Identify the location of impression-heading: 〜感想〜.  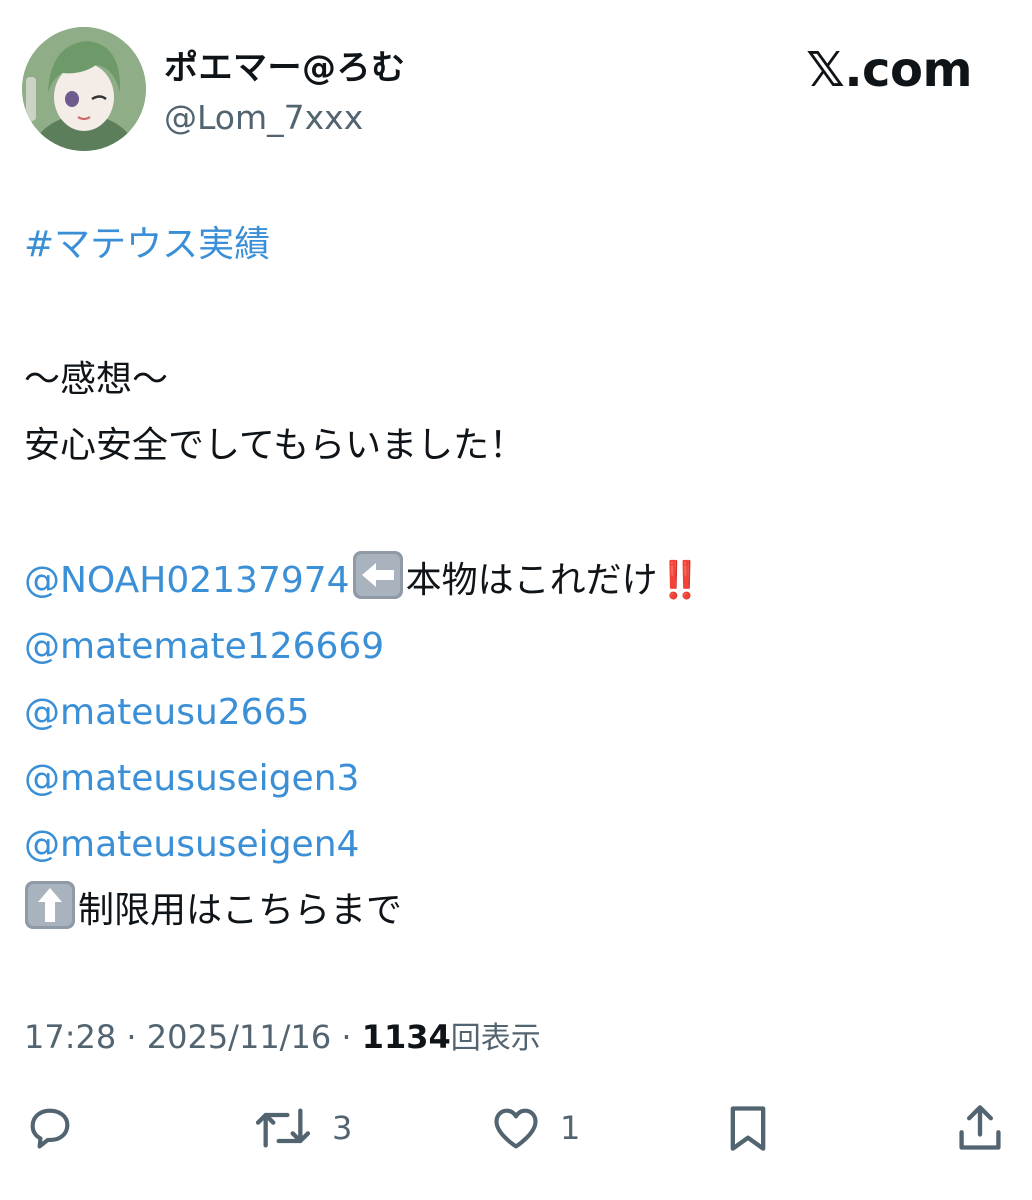
(96, 379).